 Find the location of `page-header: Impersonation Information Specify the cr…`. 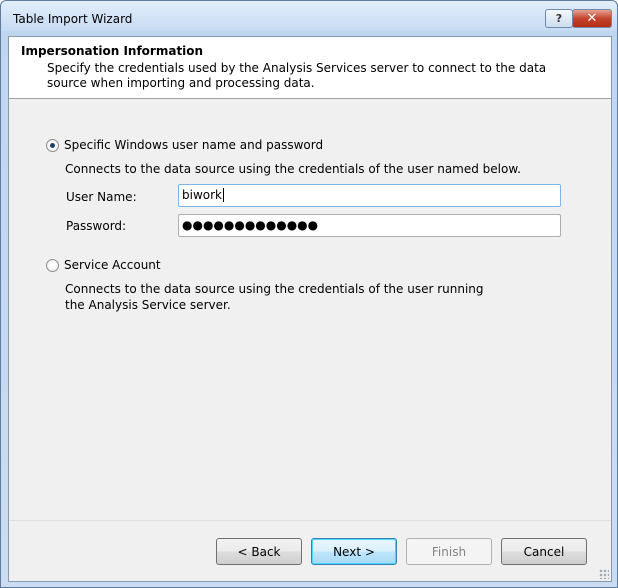

page-header: Impersonation Information Specify the cr… is located at coordinates (310, 68).